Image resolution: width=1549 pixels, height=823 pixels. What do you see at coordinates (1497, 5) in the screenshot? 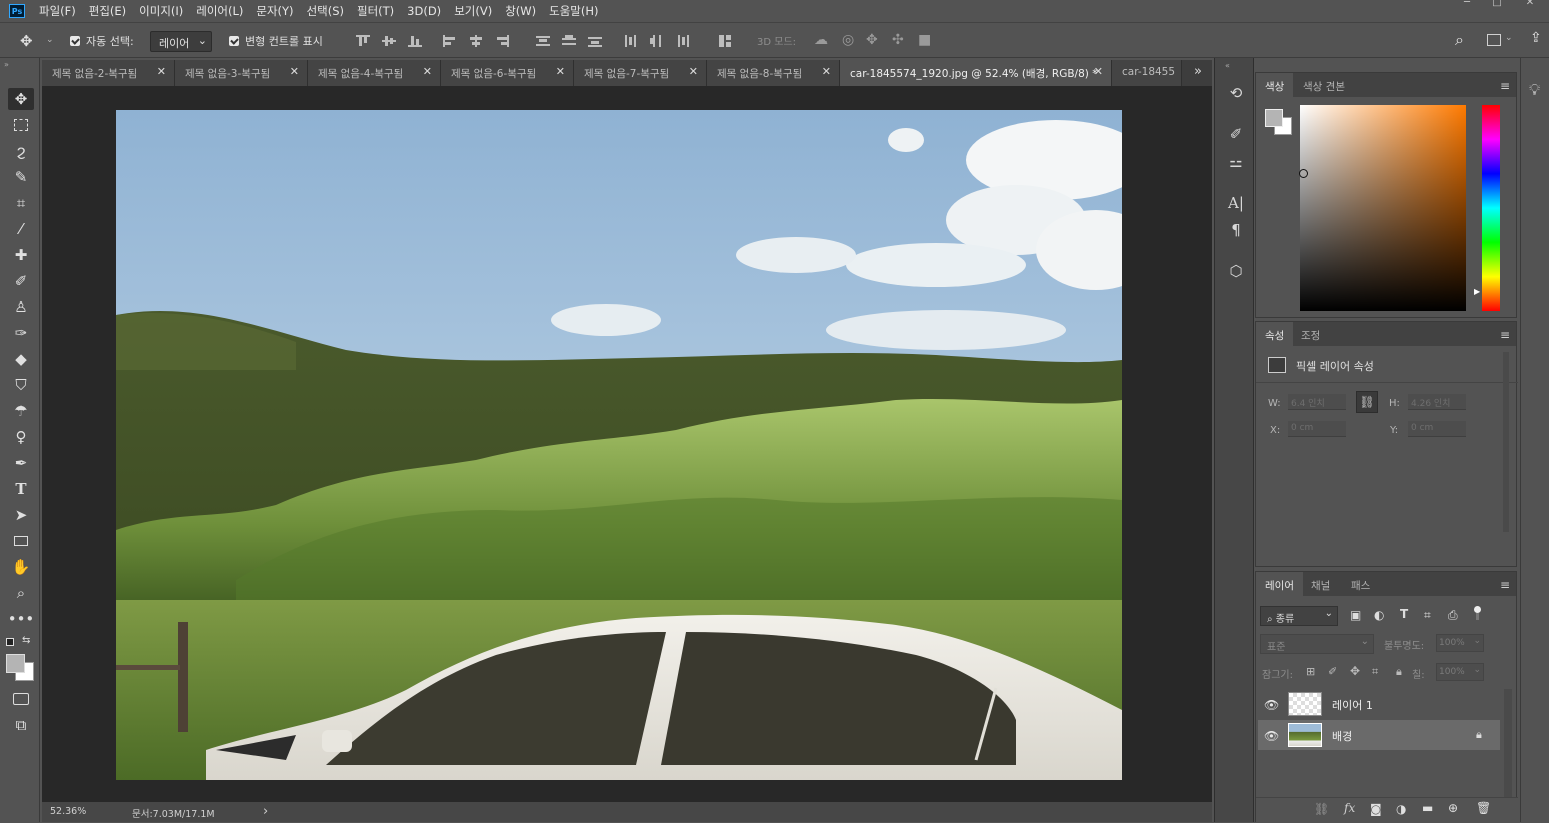
I see `maximize-button: □` at bounding box center [1497, 5].